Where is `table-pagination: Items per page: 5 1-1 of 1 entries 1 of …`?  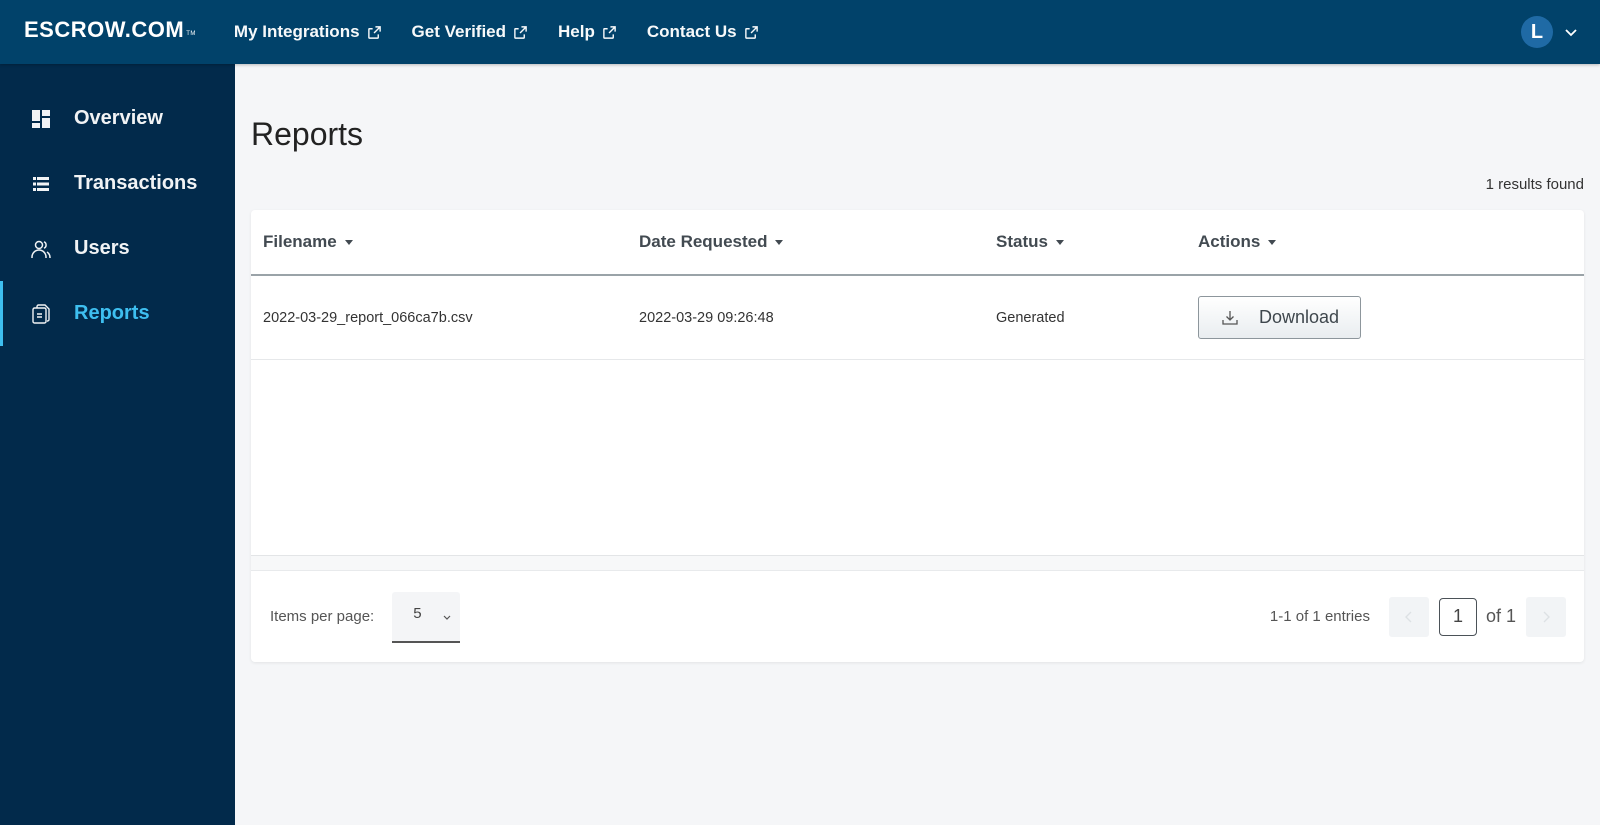 table-pagination: Items per page: 5 1-1 of 1 entries 1 of … is located at coordinates (917, 616).